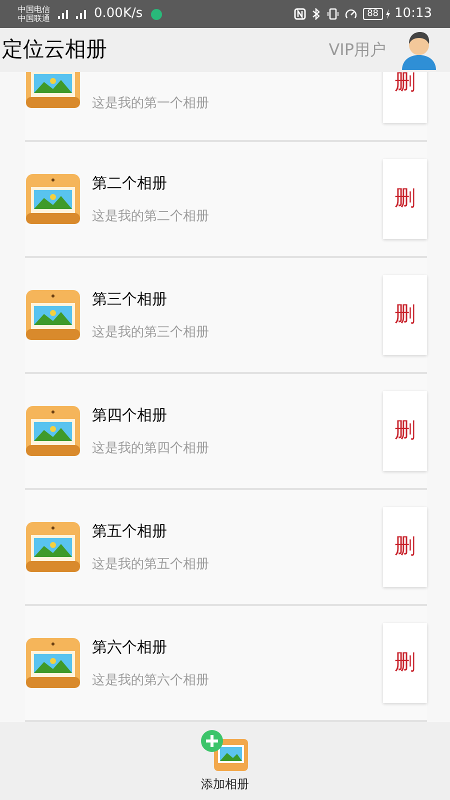 The image size is (450, 800). I want to click on album-description: 这是我的第二个相册, so click(151, 217).